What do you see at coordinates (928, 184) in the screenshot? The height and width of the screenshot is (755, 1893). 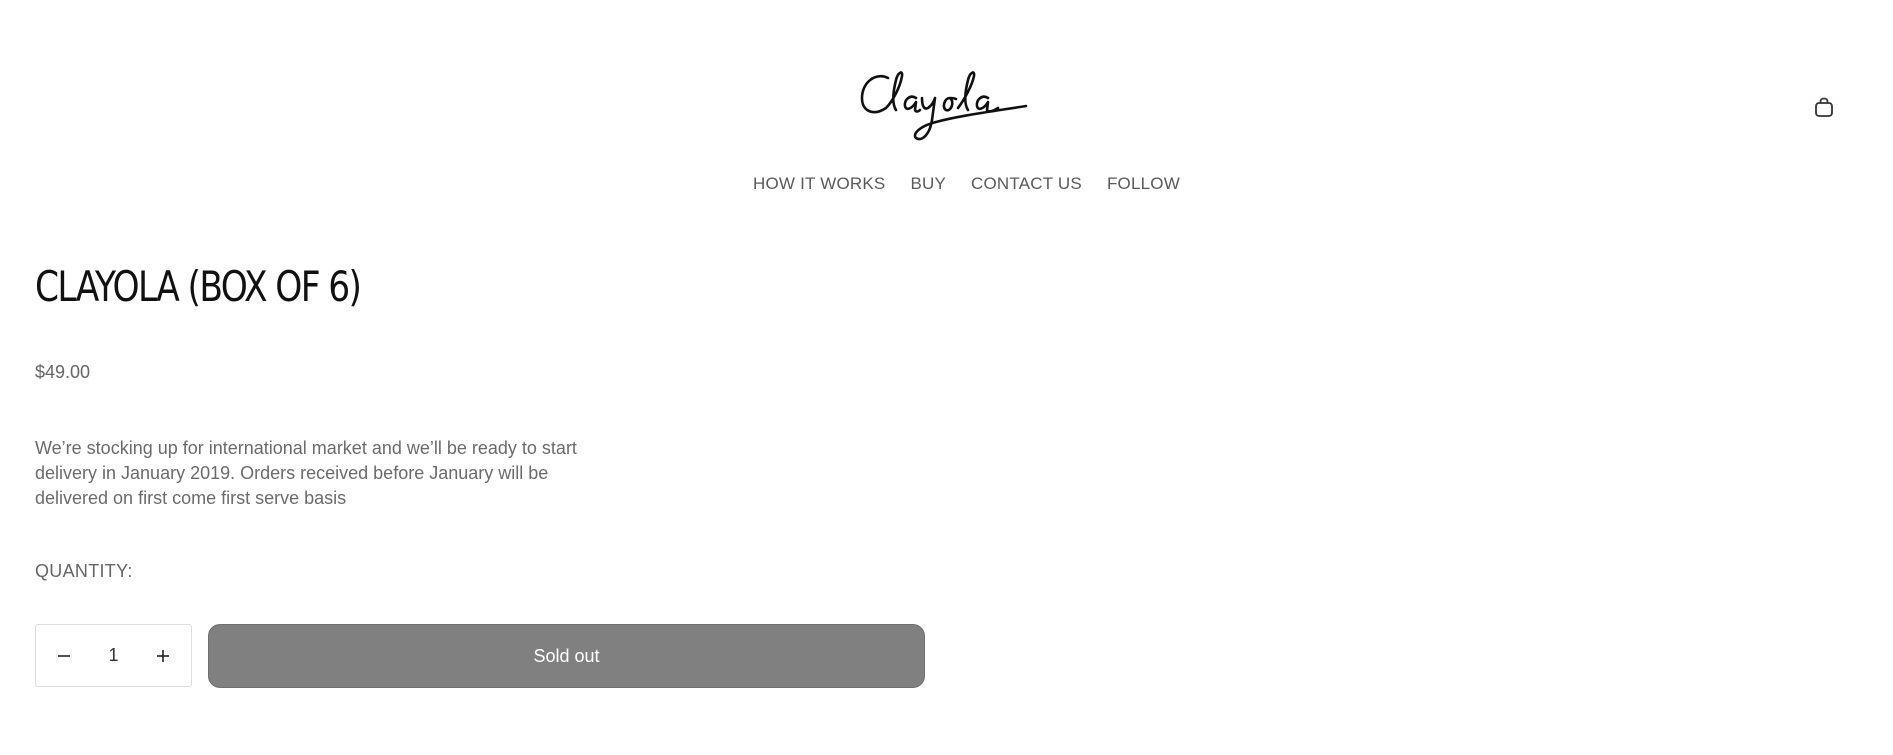 I see `nav-item-buy: BUY` at bounding box center [928, 184].